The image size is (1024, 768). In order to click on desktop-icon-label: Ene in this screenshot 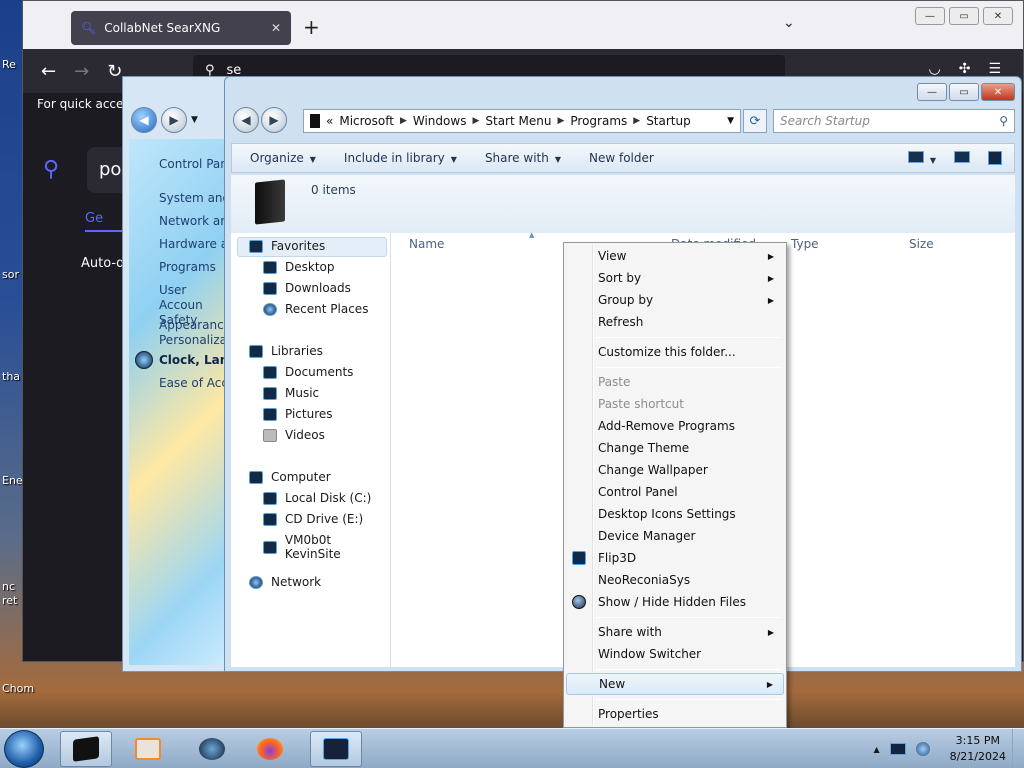, I will do `click(12, 480)`.